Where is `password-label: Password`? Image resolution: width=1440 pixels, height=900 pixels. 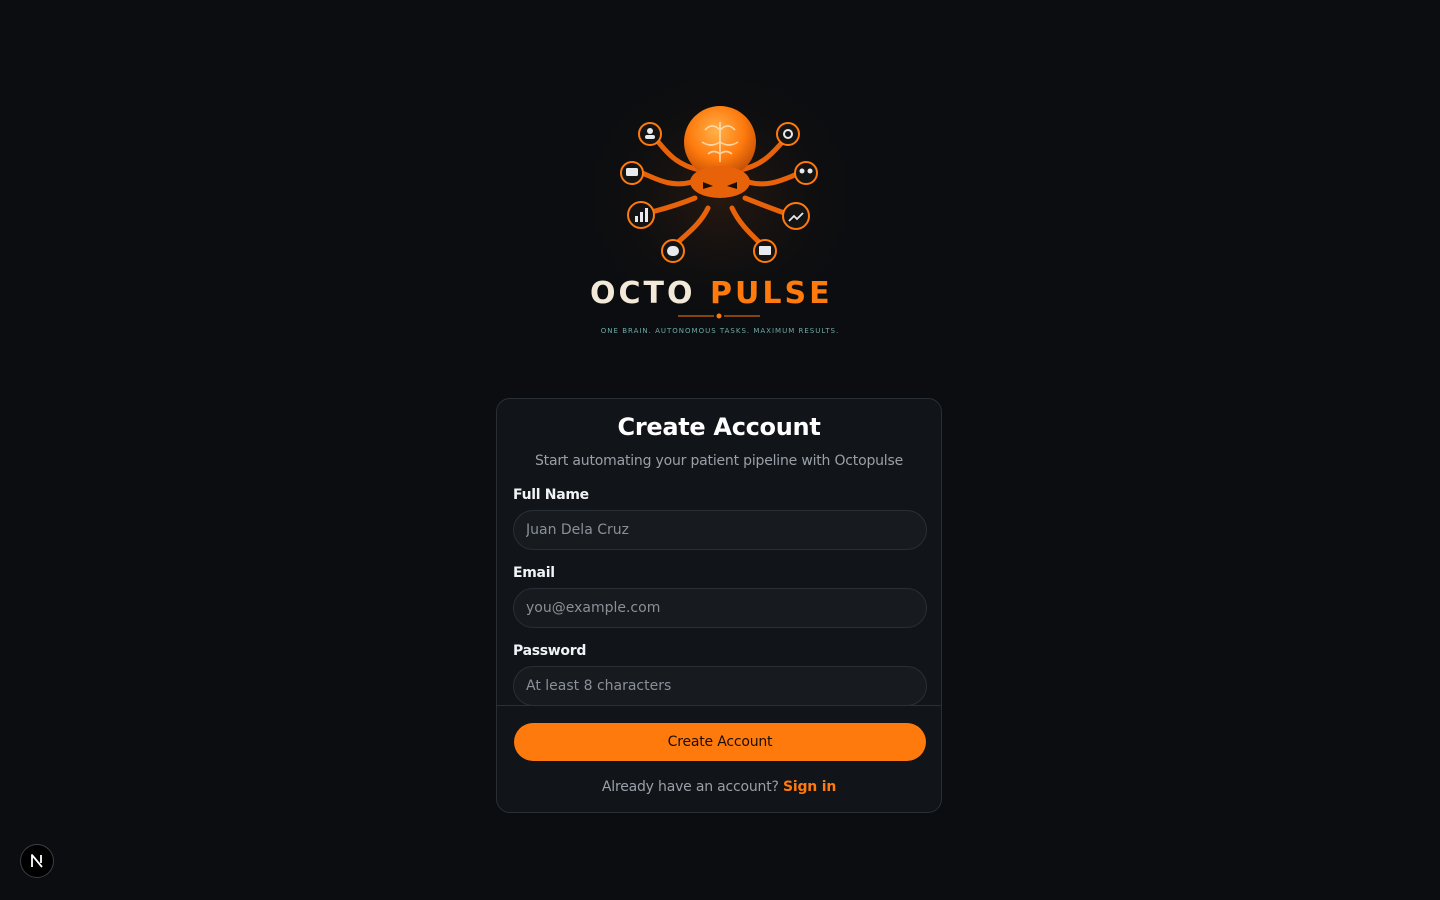
password-label: Password is located at coordinates (550, 651).